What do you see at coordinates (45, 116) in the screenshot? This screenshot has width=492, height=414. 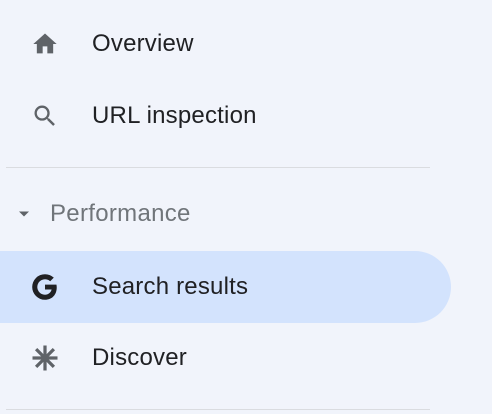 I see `search-icon` at bounding box center [45, 116].